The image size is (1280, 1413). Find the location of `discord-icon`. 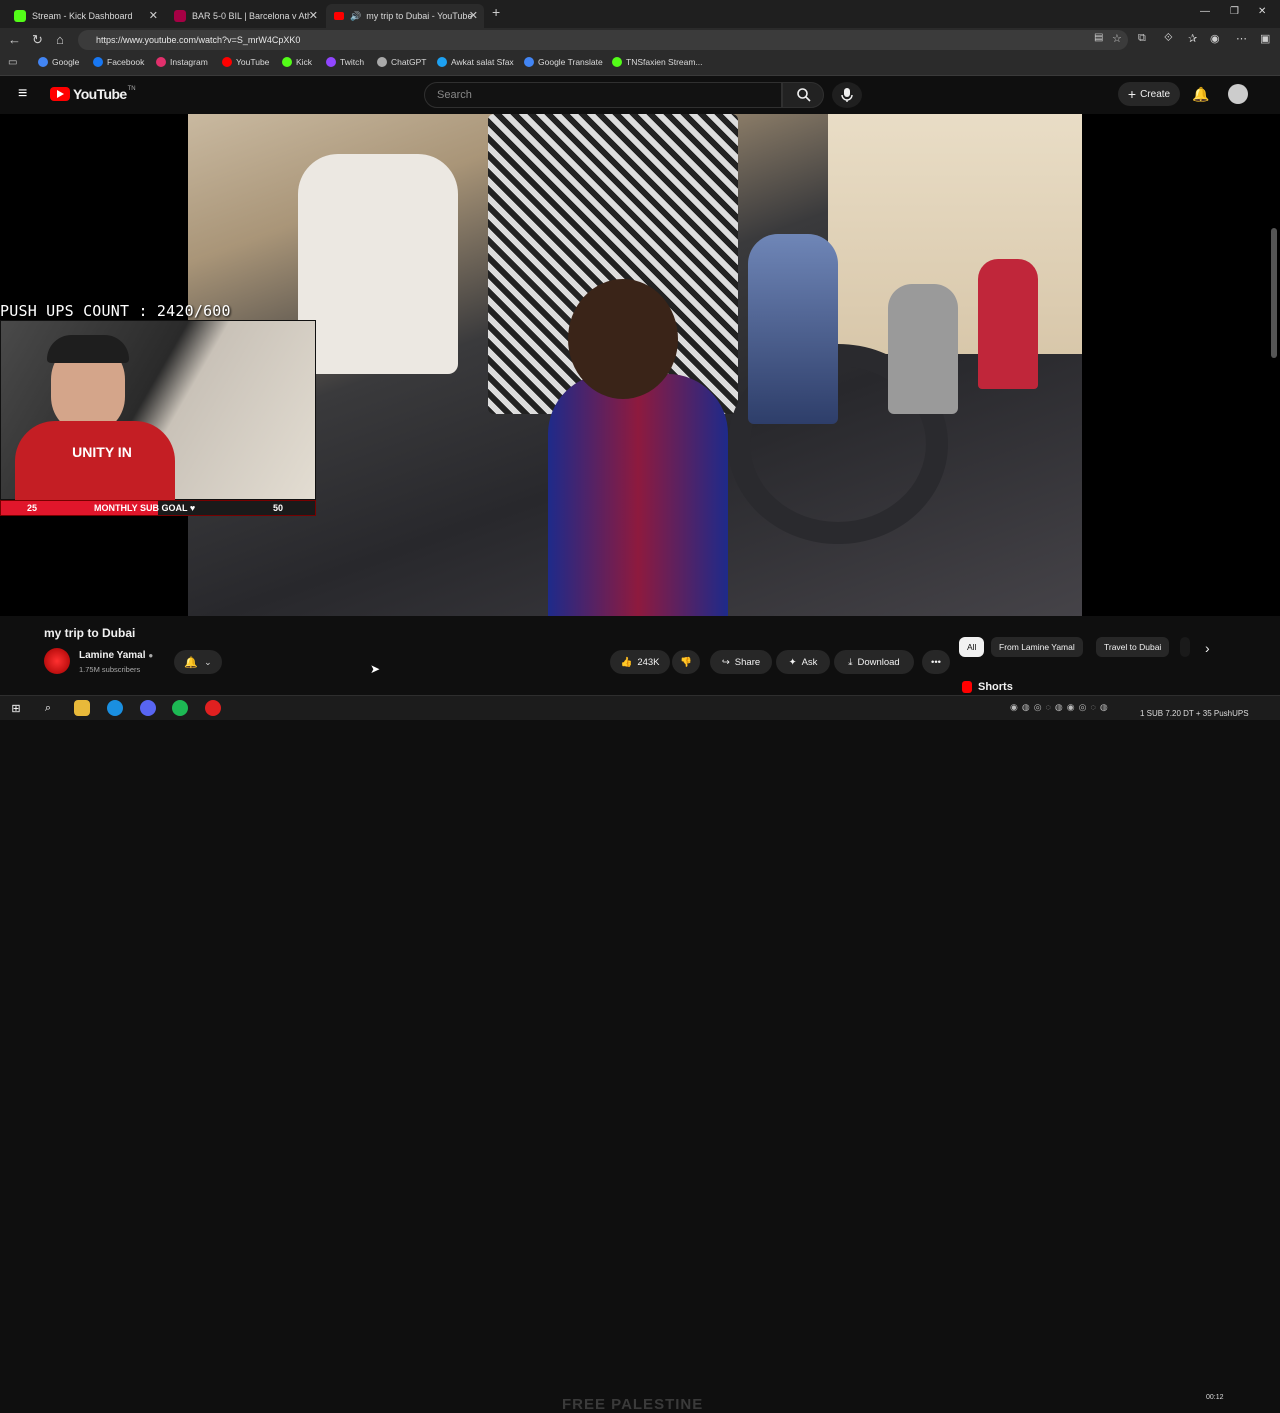

discord-icon is located at coordinates (148, 708).